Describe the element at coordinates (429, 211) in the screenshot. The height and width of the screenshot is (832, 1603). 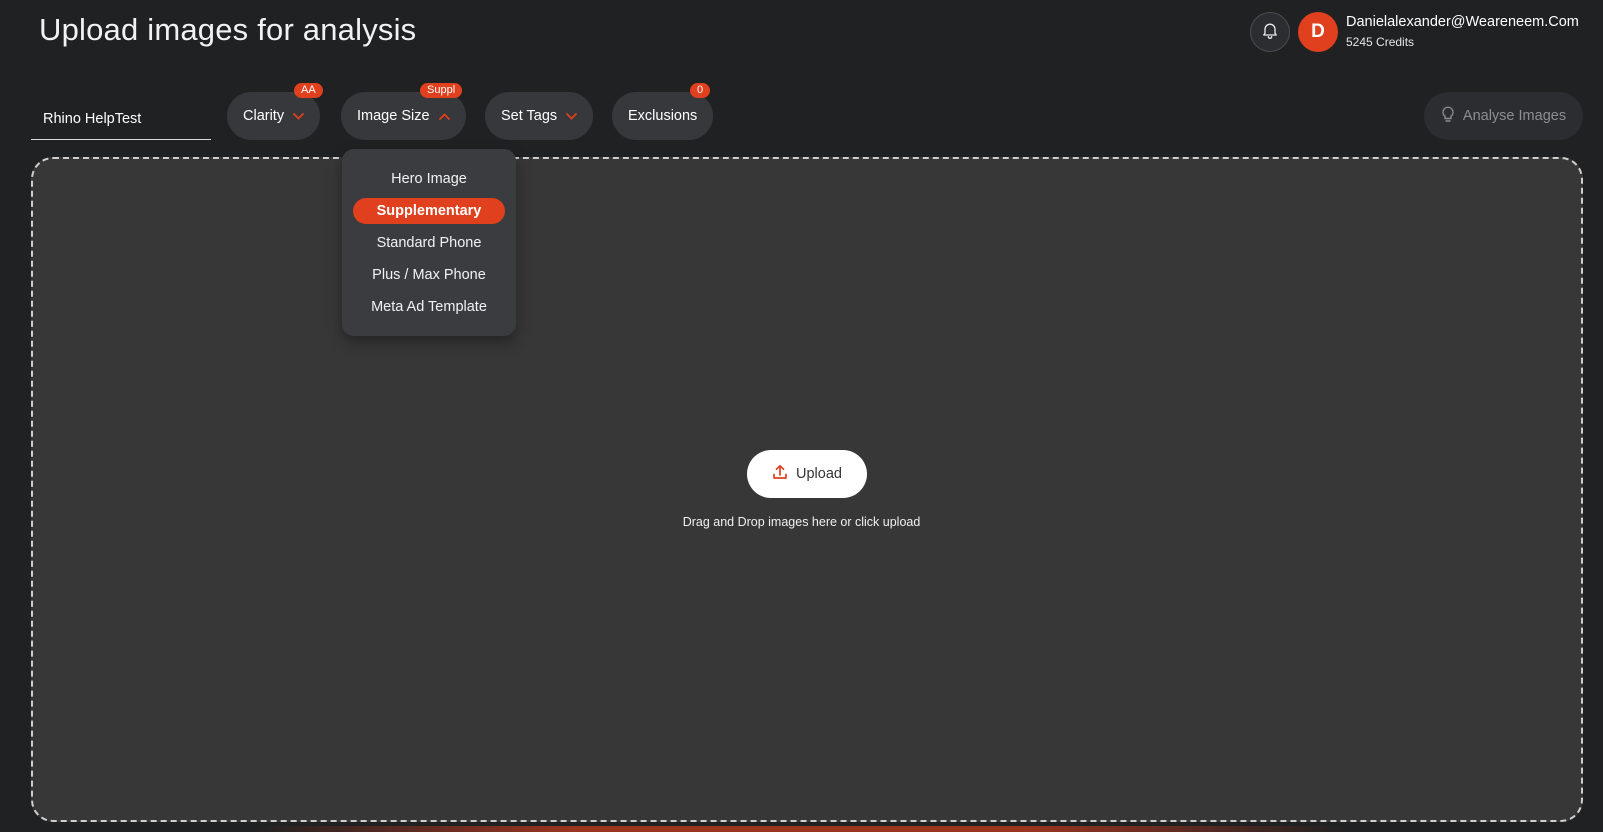
I see `menu-item-supplementary: Supplementary` at that location.